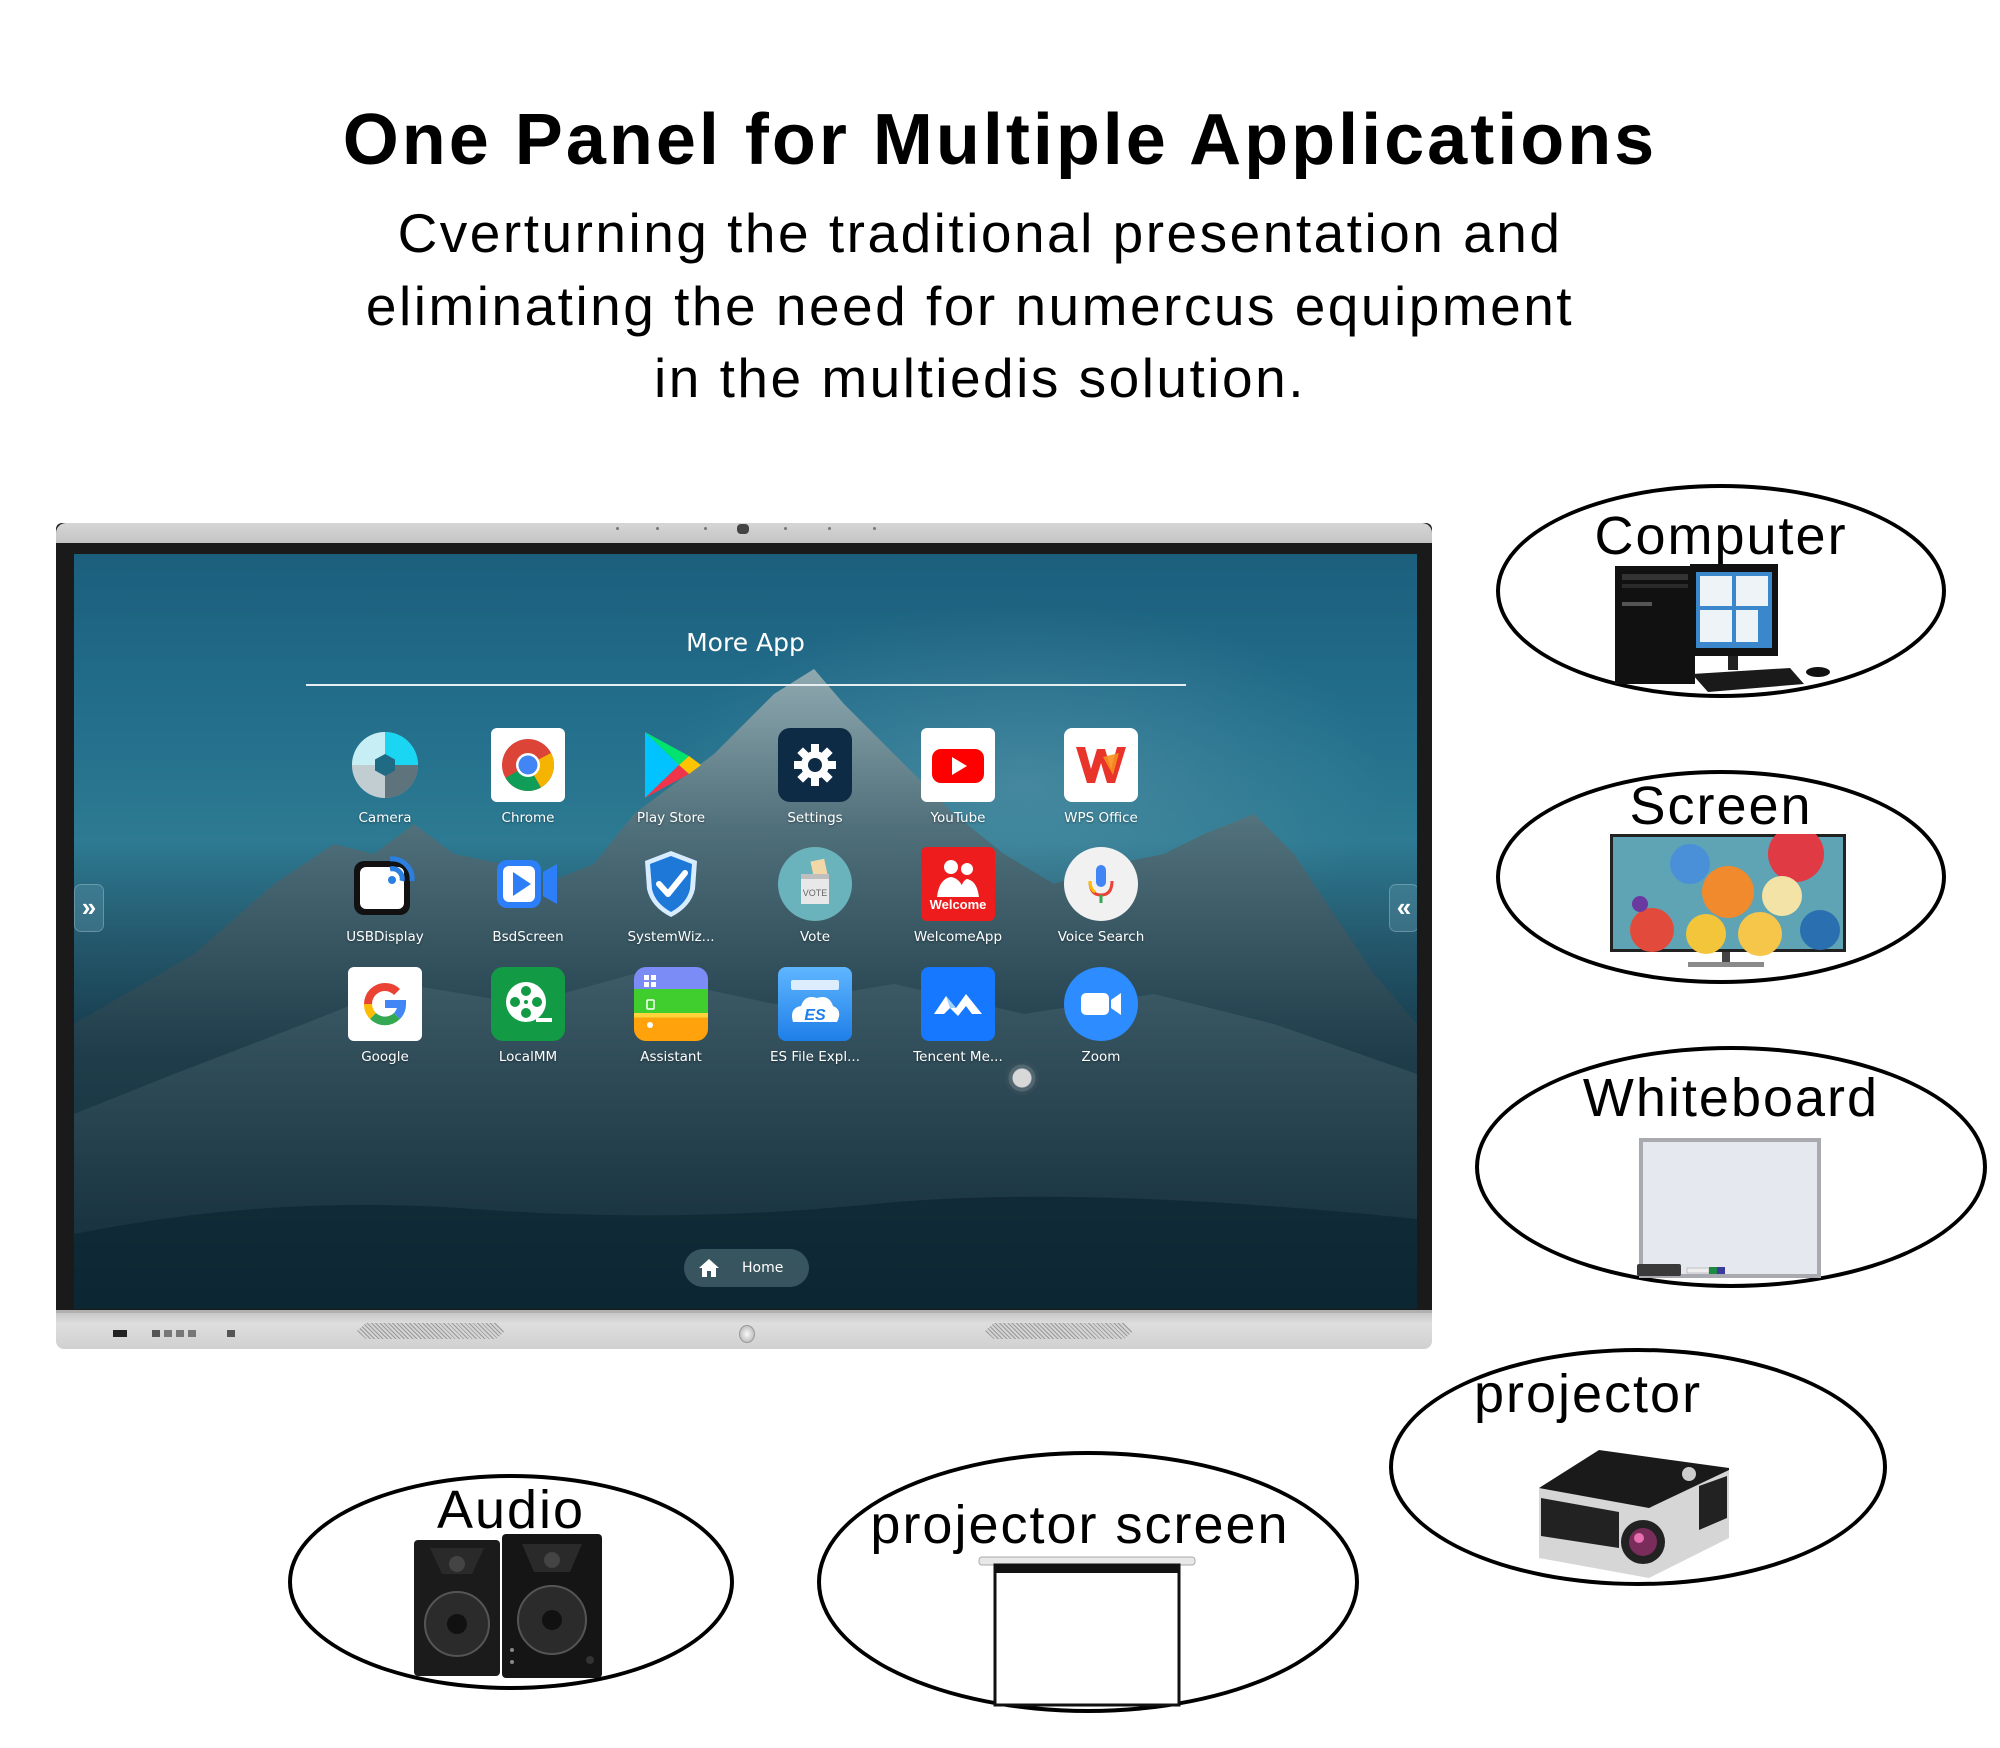 The width and height of the screenshot is (2000, 1748). I want to click on device-label: Audio, so click(511, 1510).